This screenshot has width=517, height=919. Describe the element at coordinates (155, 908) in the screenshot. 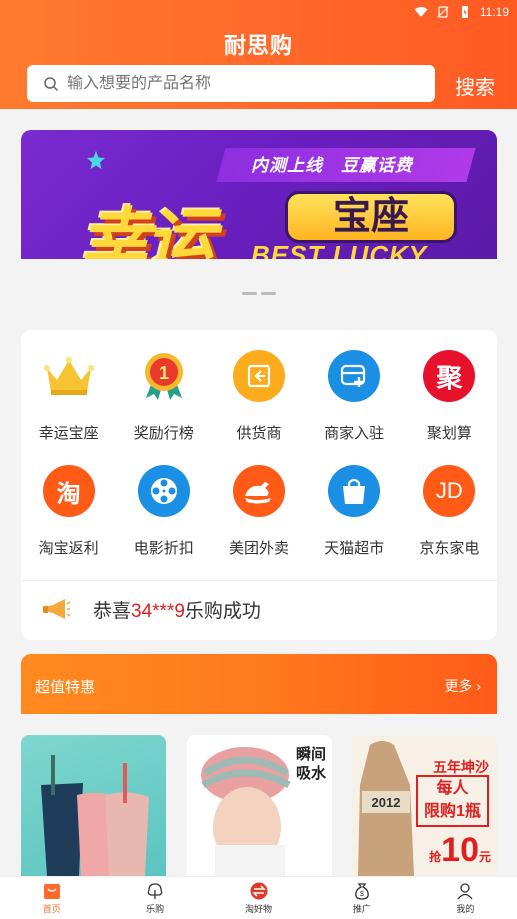

I see `tab-label: 乐购` at that location.